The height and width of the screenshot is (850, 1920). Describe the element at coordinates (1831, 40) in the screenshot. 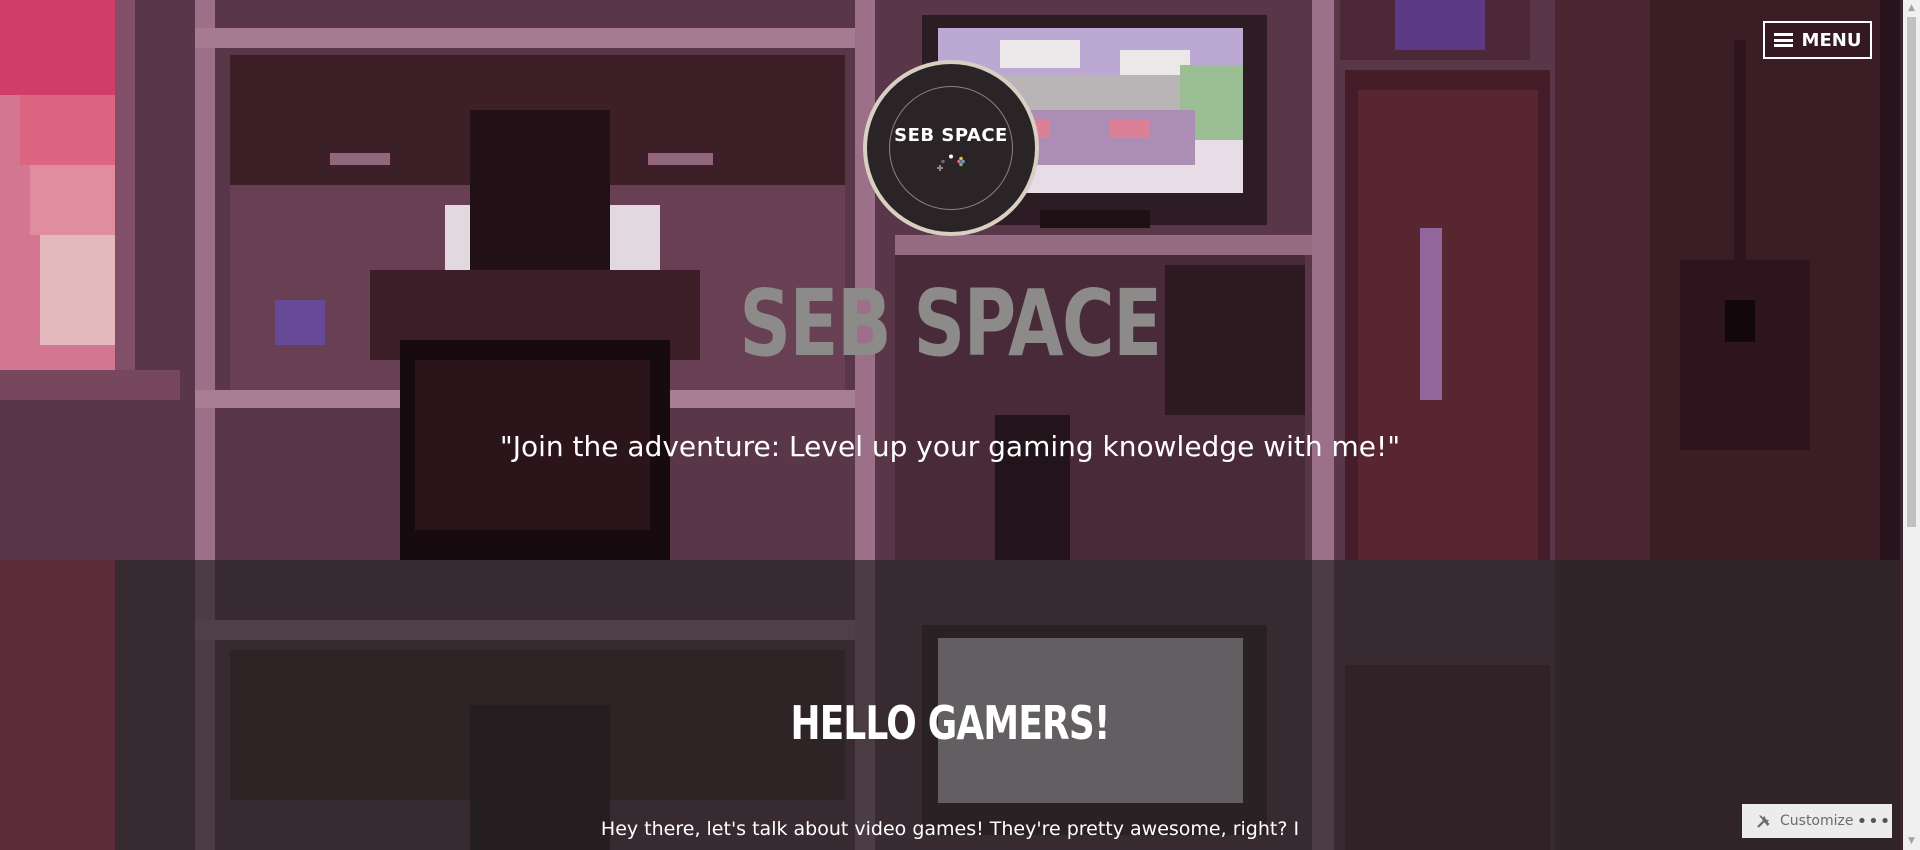

I see `menu-button-label: MENU` at that location.